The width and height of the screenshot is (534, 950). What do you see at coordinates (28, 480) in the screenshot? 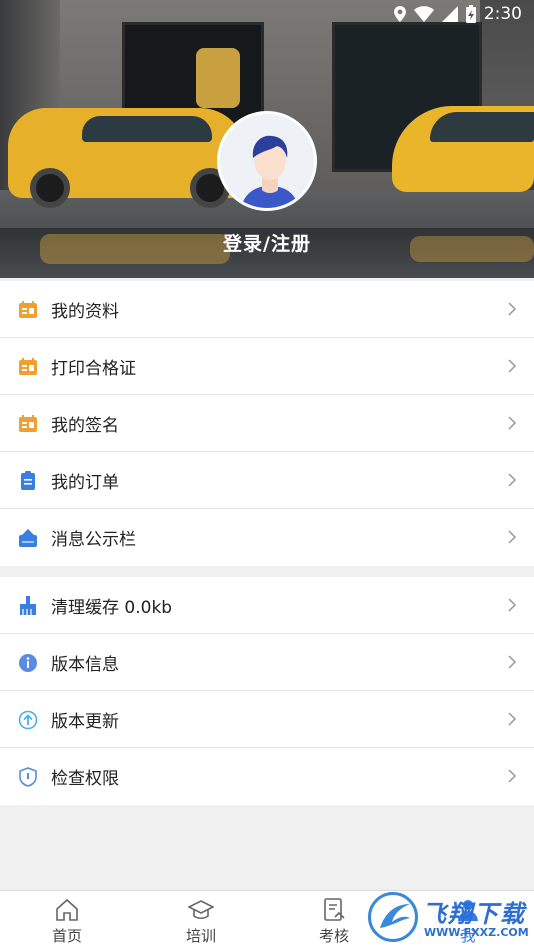
I see `order-clipboard-icon` at bounding box center [28, 480].